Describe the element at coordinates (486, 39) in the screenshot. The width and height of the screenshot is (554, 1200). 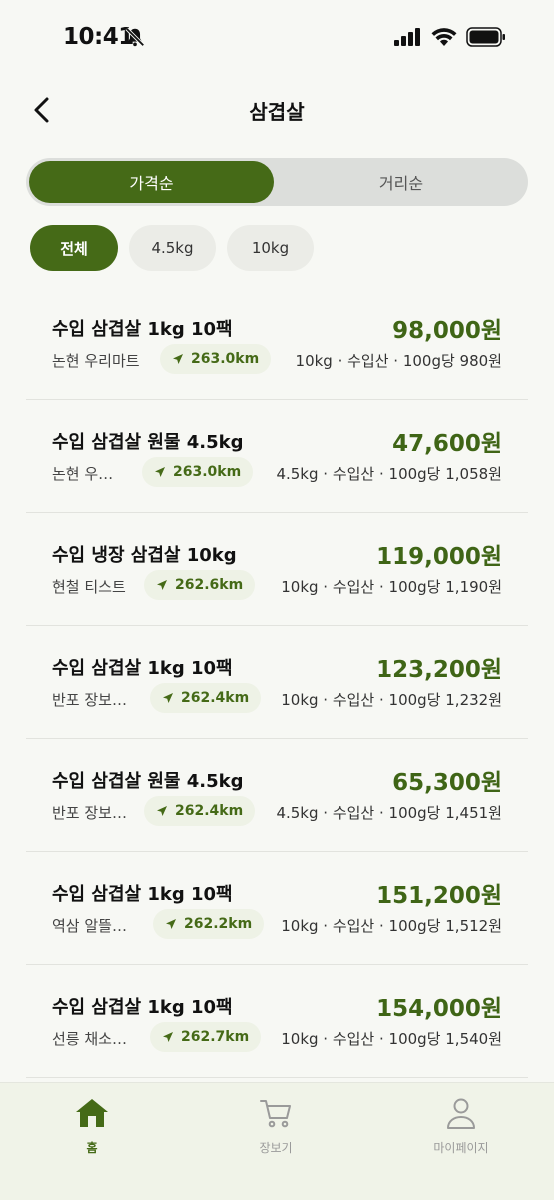
I see `battery-icon` at that location.